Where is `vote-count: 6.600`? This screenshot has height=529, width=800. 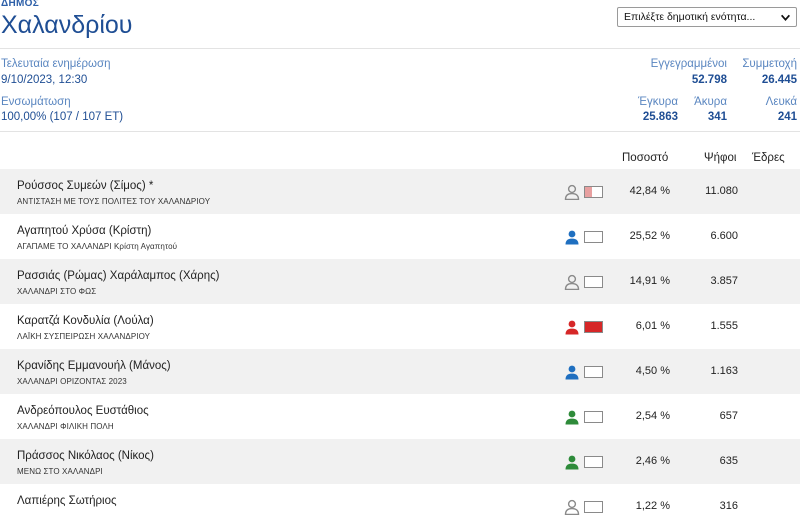
vote-count: 6.600 is located at coordinates (724, 236).